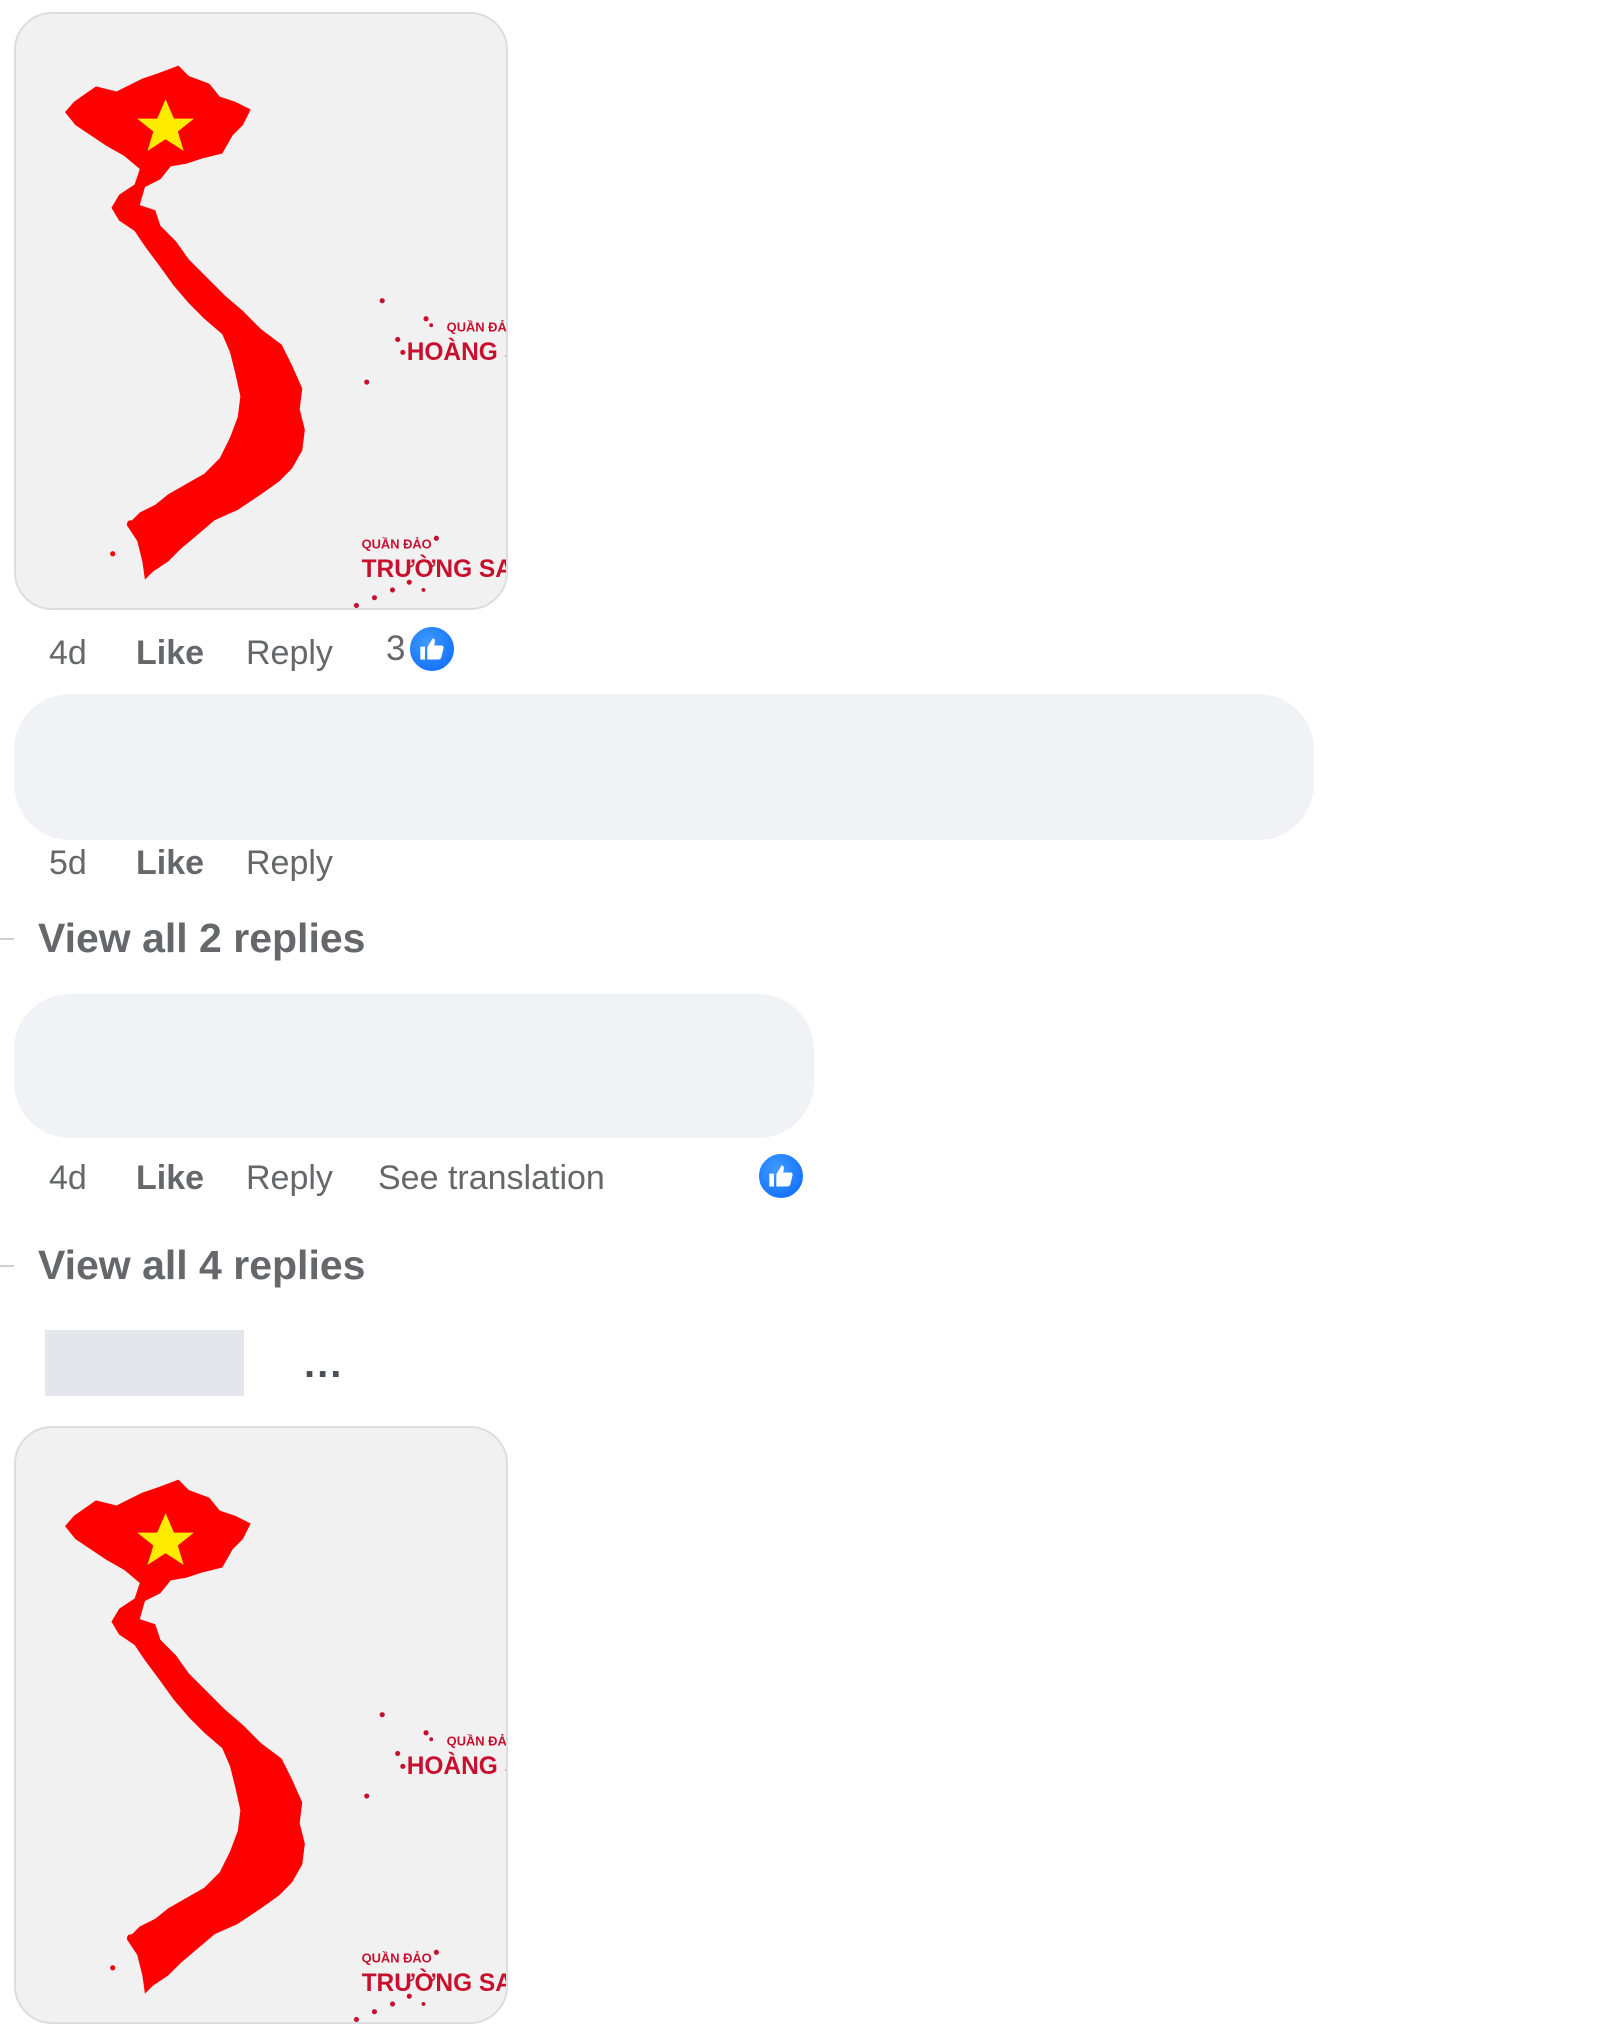  What do you see at coordinates (201, 1265) in the screenshot?
I see `view-replies-link: View all 4 replies` at bounding box center [201, 1265].